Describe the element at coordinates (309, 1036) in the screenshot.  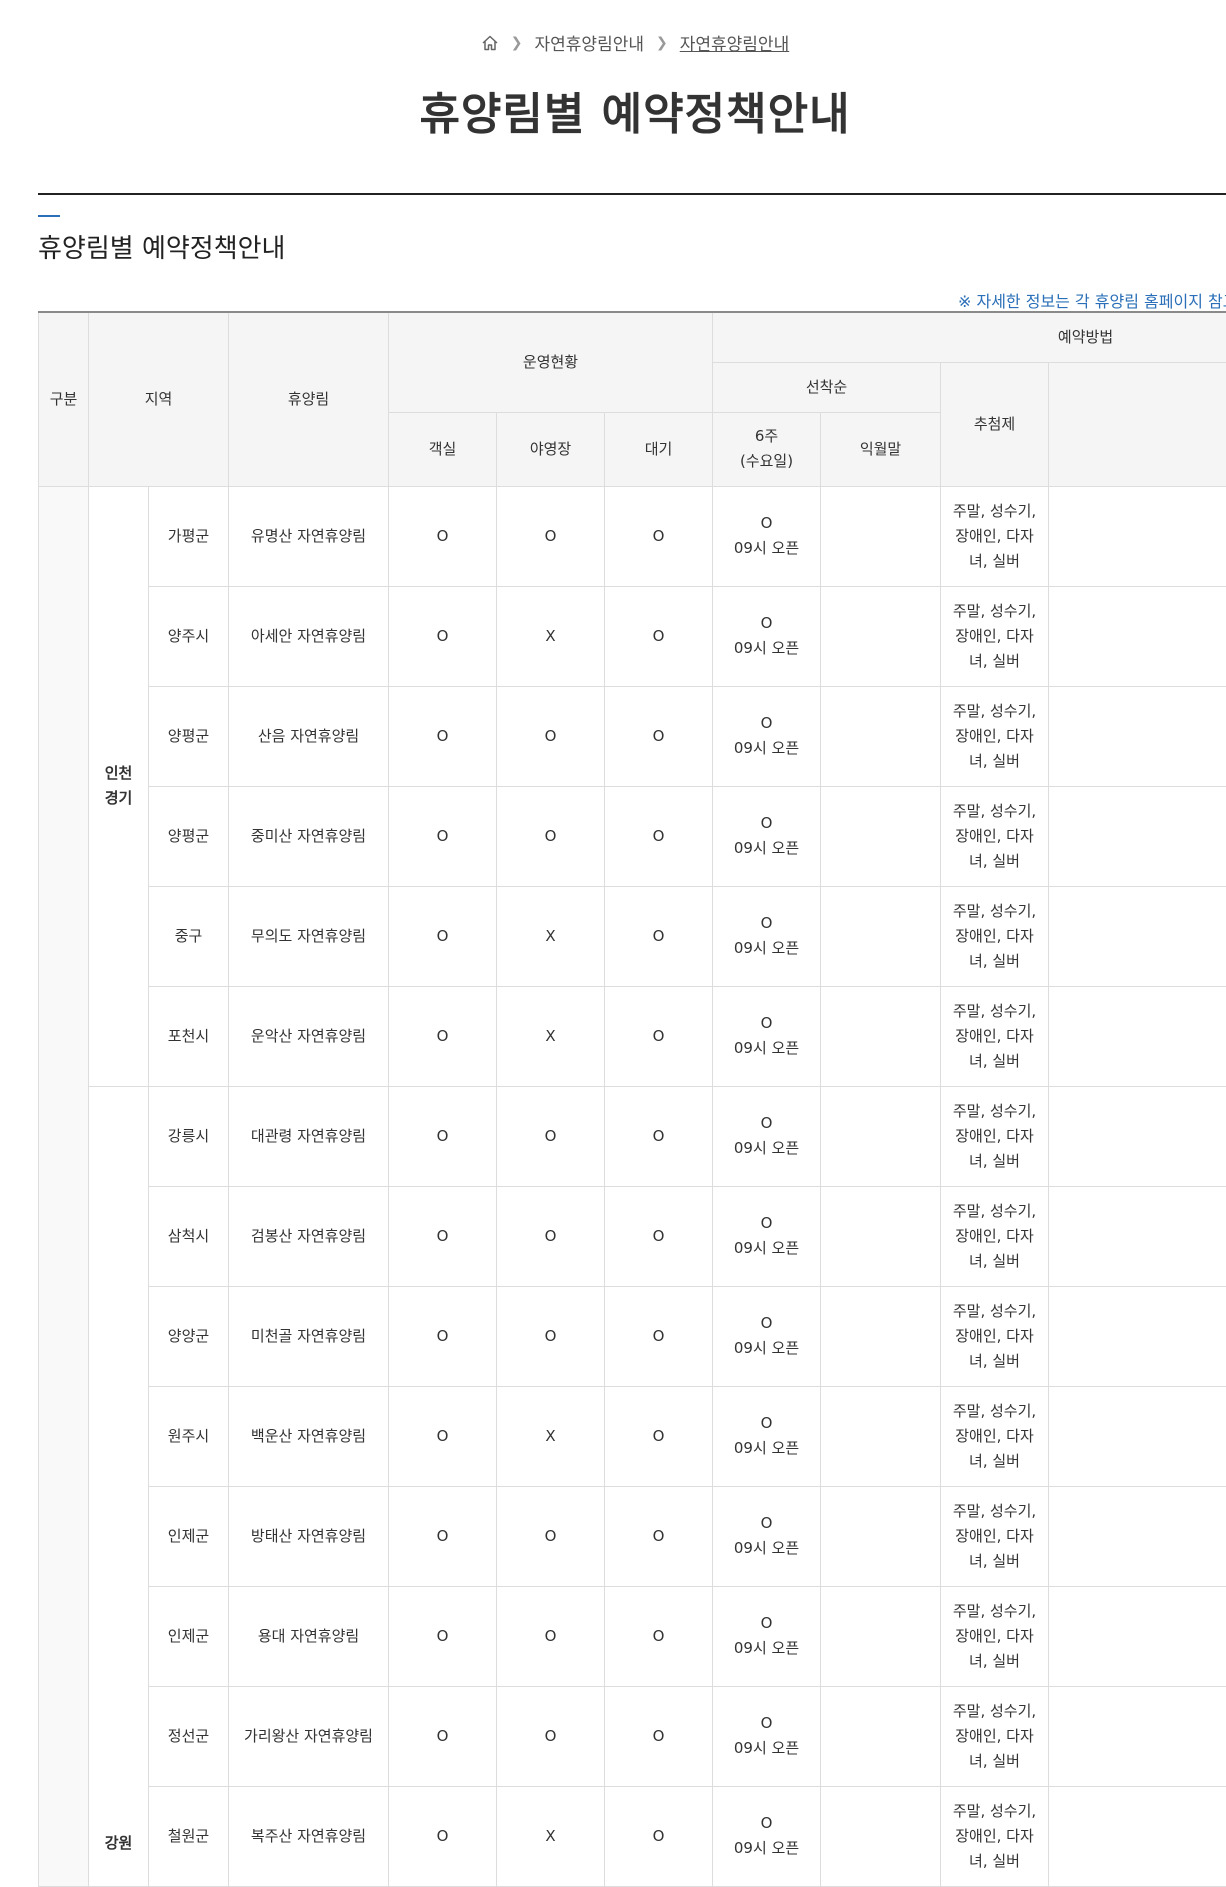
I see `forest-name-cell: 운악산 자연휴양림` at that location.